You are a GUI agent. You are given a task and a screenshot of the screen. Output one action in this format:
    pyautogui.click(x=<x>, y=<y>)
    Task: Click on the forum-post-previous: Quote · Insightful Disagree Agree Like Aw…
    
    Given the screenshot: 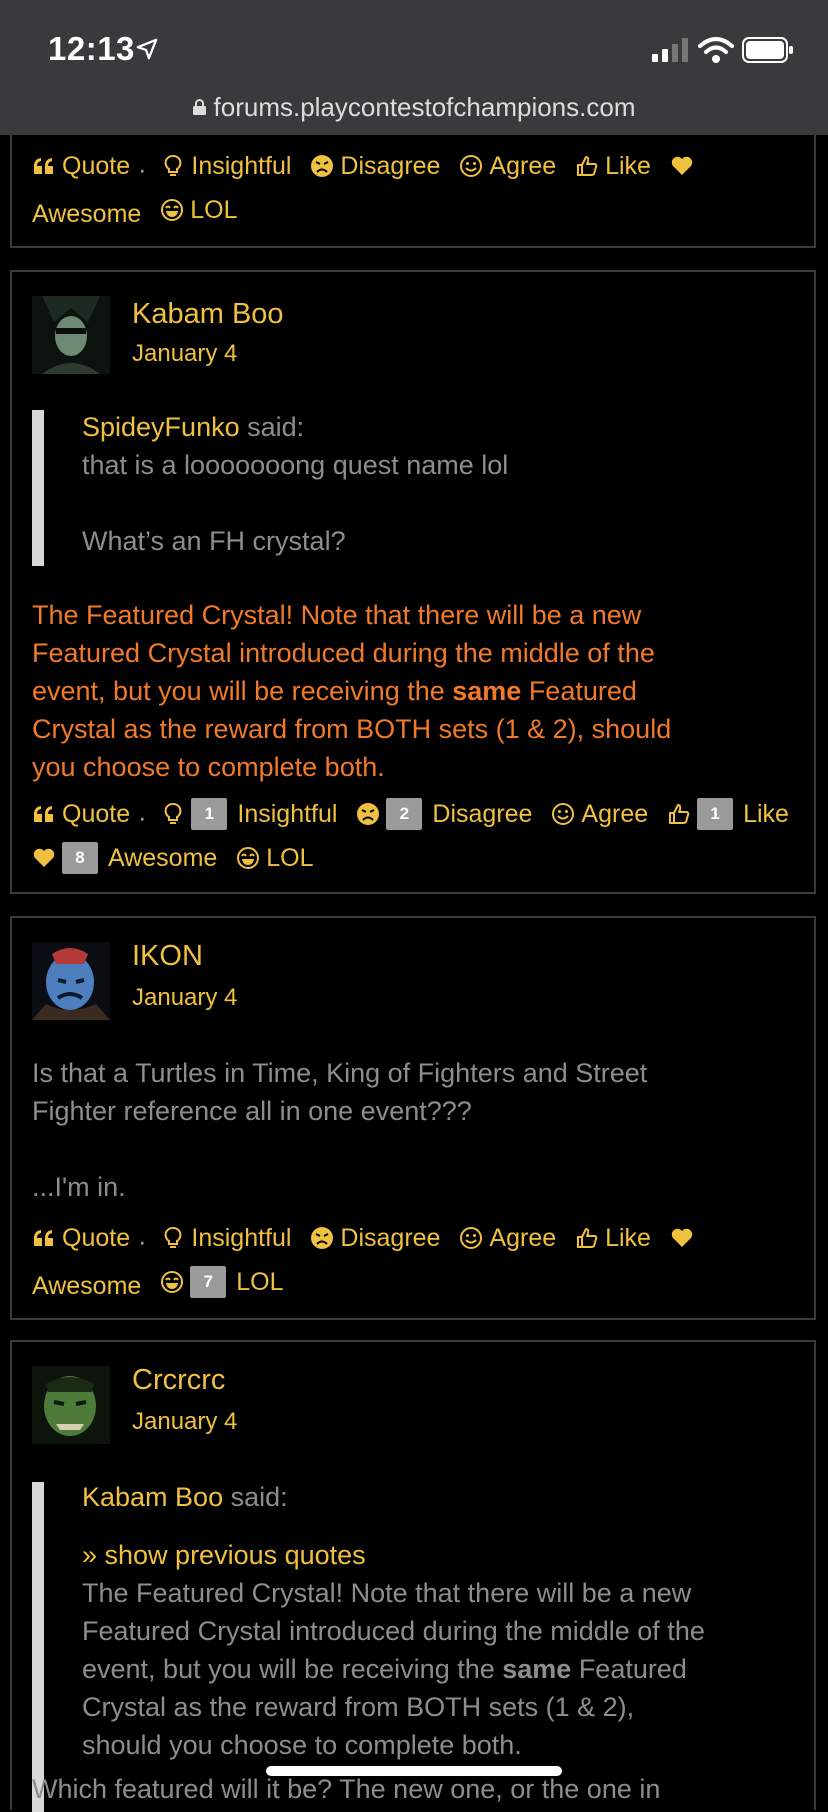 What is the action you would take?
    pyautogui.click(x=413, y=184)
    